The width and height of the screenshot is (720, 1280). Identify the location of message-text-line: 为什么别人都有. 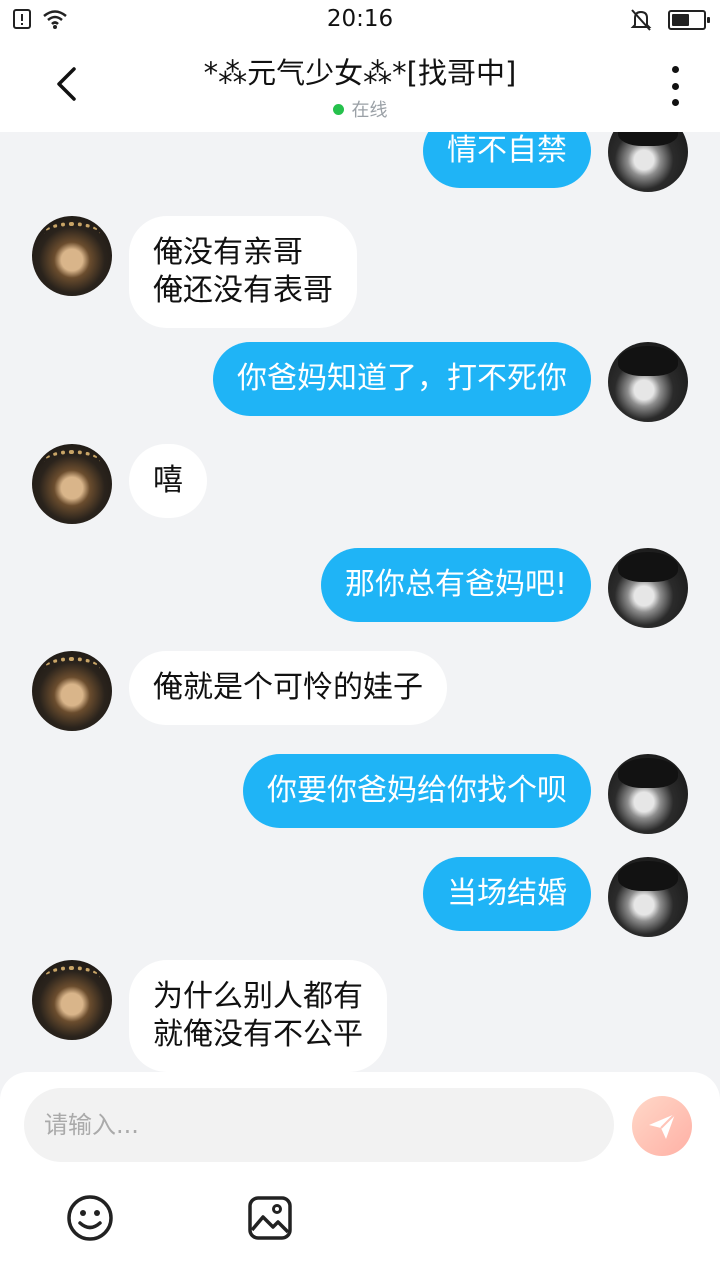
(258, 996).